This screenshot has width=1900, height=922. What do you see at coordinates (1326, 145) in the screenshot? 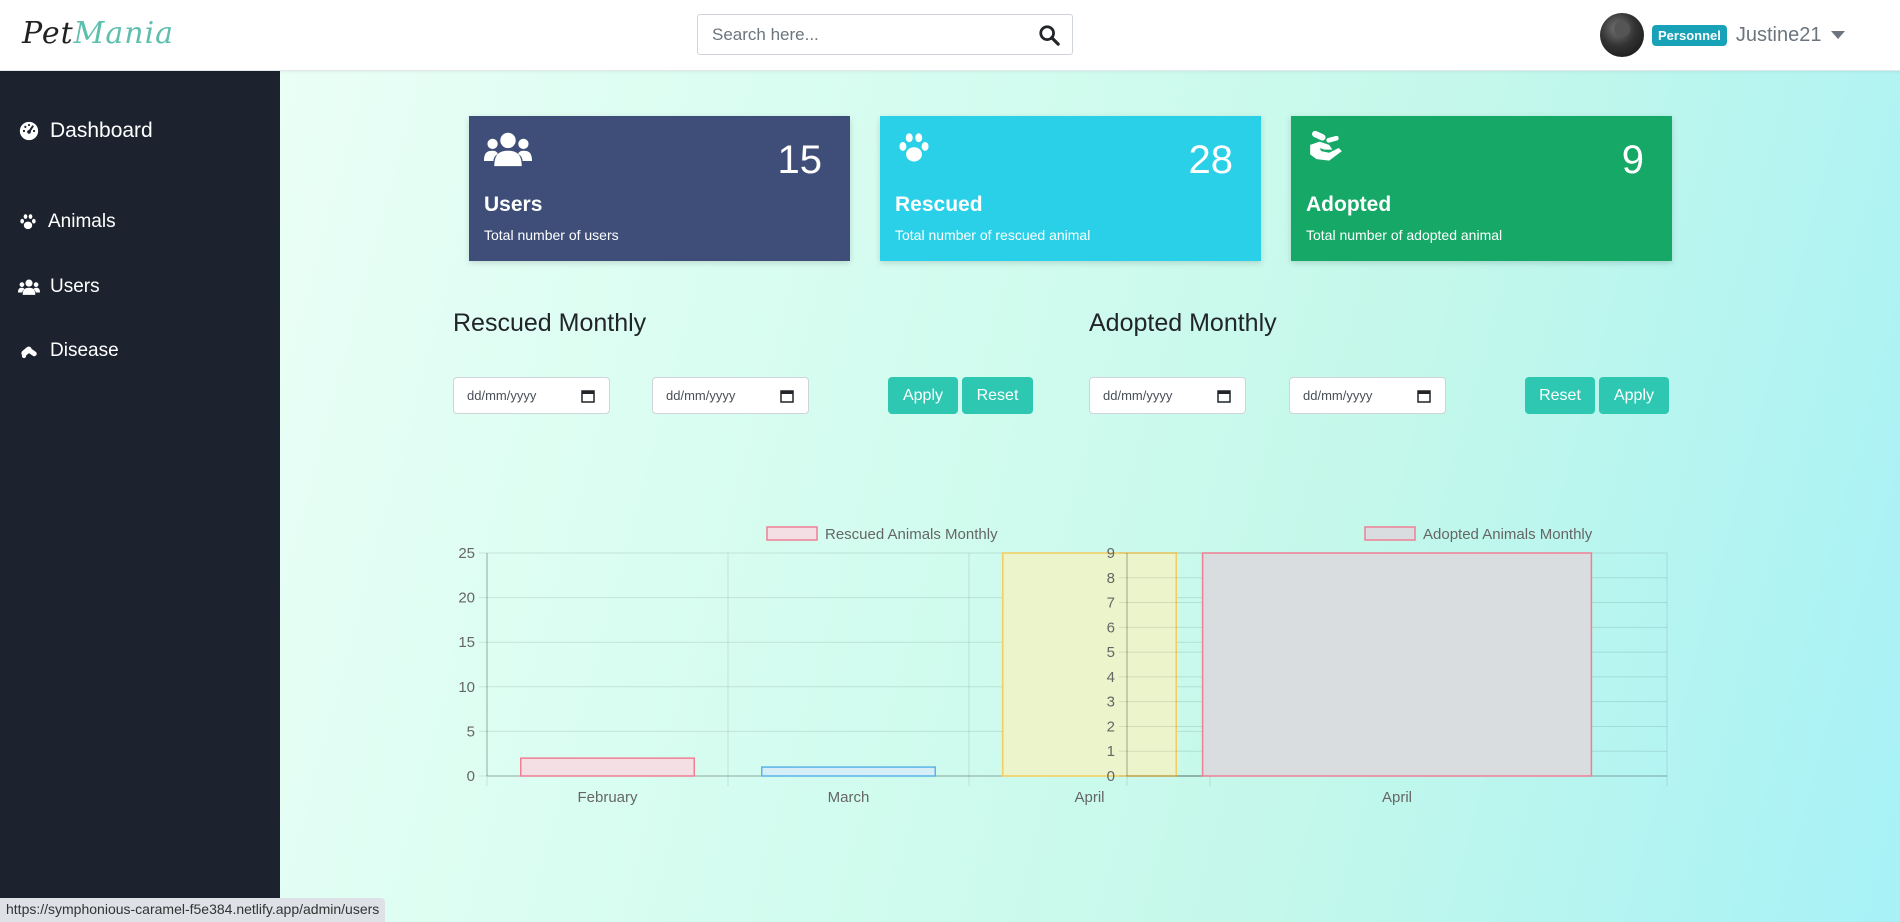
I see `hand-icon` at bounding box center [1326, 145].